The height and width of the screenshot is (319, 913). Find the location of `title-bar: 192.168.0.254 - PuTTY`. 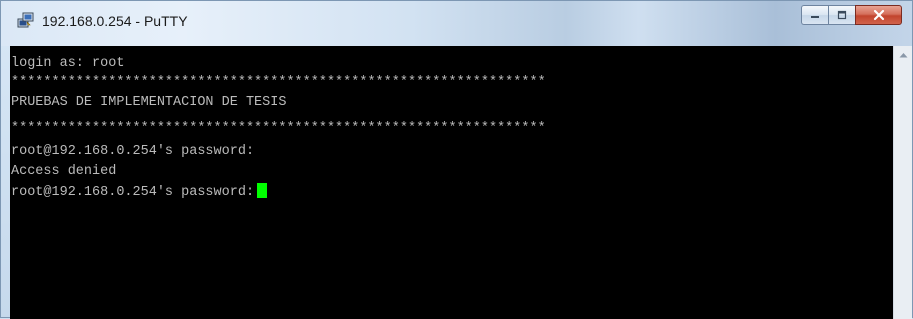

title-bar: 192.168.0.254 - PuTTY is located at coordinates (456, 23).